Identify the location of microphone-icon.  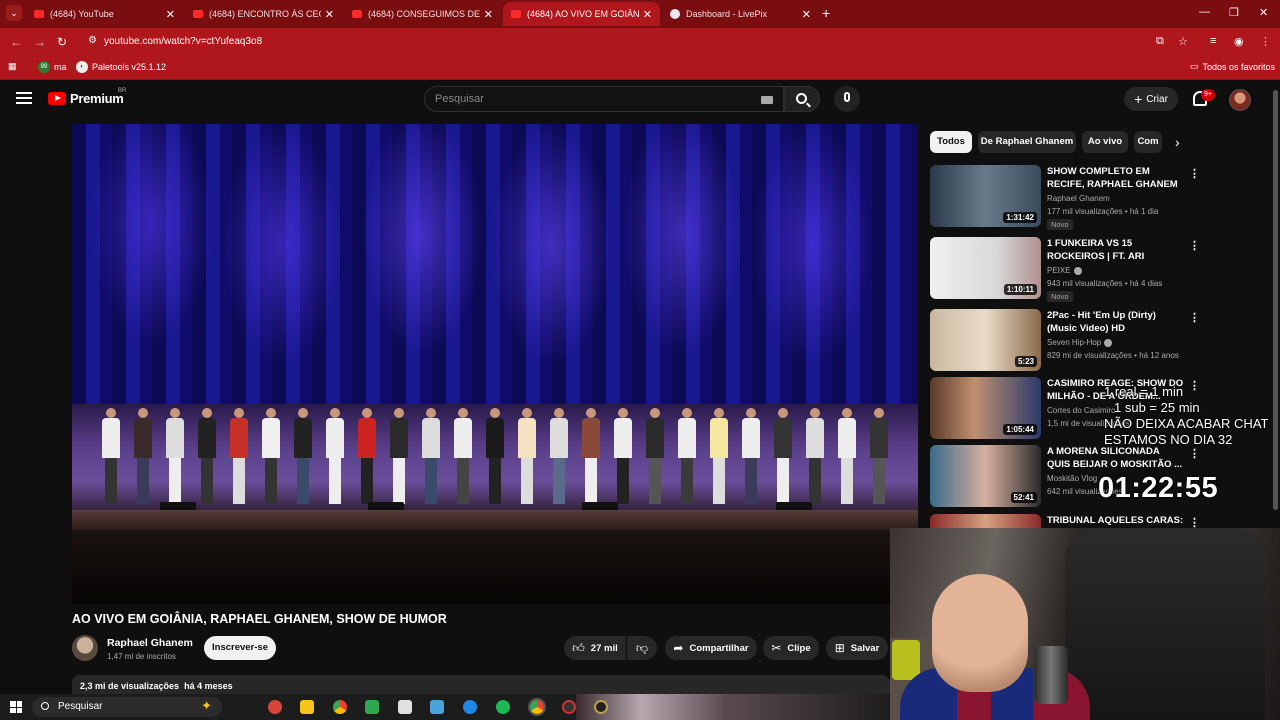
(847, 97).